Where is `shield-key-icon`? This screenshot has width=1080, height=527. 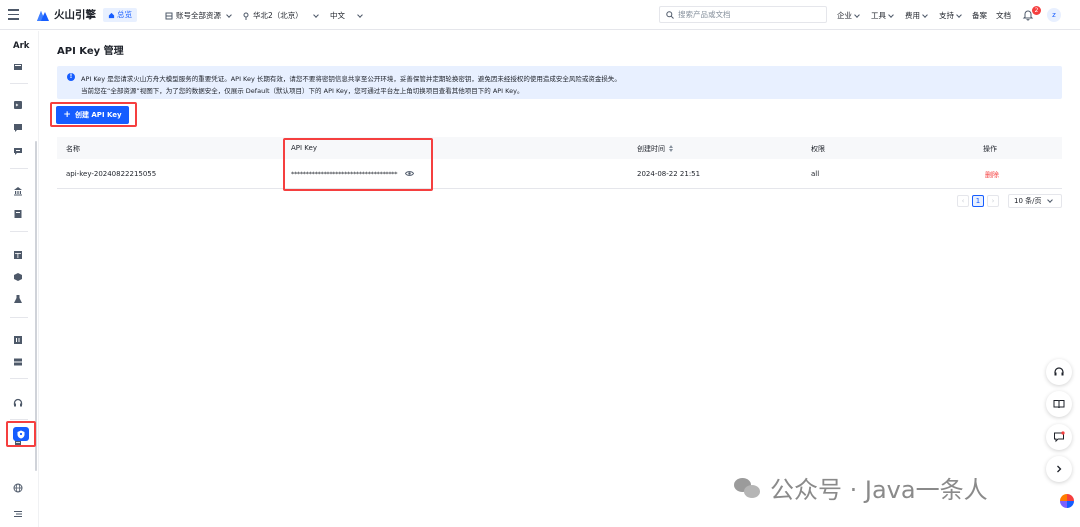
shield-key-icon is located at coordinates (21, 434).